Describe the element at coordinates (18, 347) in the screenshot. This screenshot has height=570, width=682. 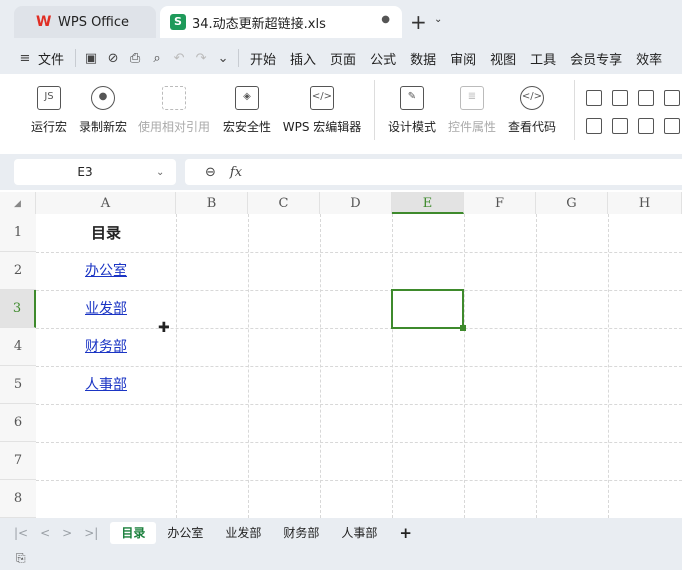
I see `row-header-4: 4` at that location.